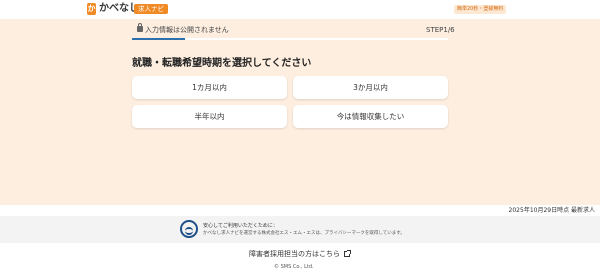 This screenshot has width=600, height=274. I want to click on employer-link: 障害者採用担当の方はこちら, so click(300, 254).